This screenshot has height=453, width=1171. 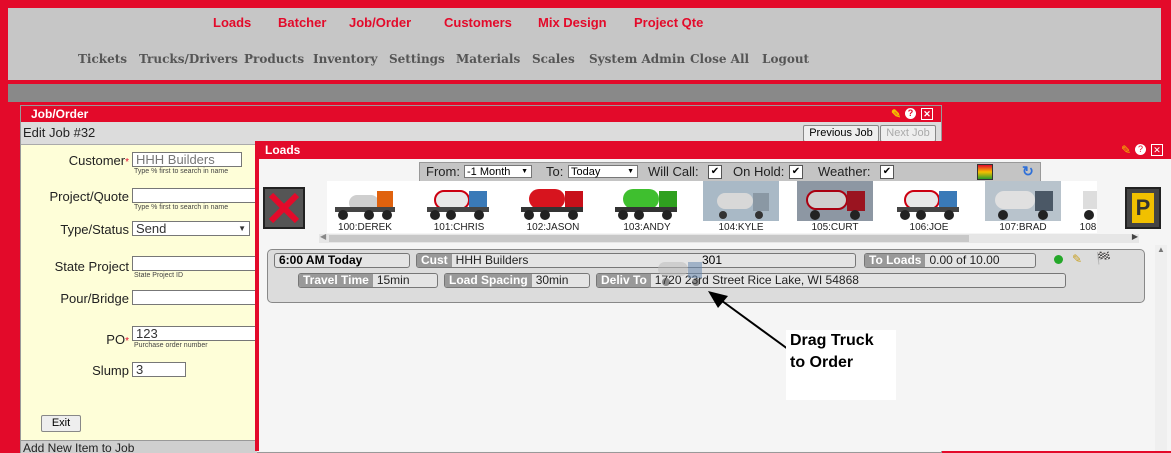 I want to click on menu-settings: Settings, so click(x=417, y=59).